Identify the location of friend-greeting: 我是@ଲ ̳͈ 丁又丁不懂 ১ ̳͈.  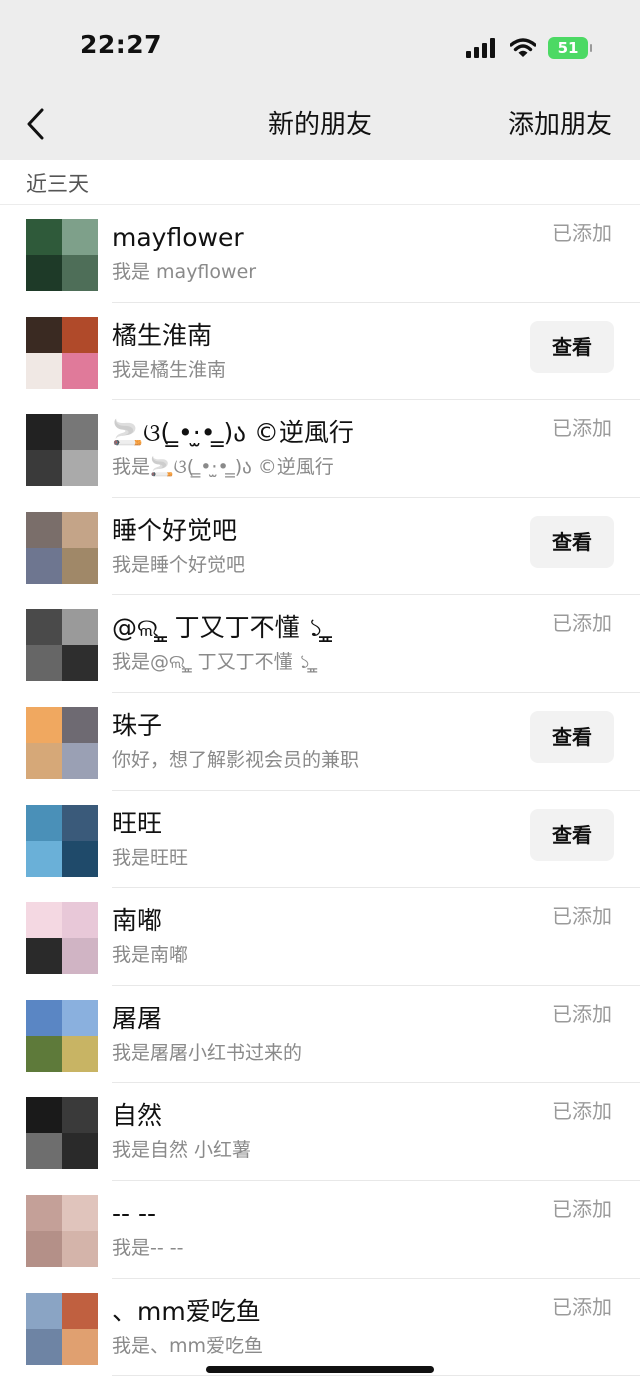
(215, 662).